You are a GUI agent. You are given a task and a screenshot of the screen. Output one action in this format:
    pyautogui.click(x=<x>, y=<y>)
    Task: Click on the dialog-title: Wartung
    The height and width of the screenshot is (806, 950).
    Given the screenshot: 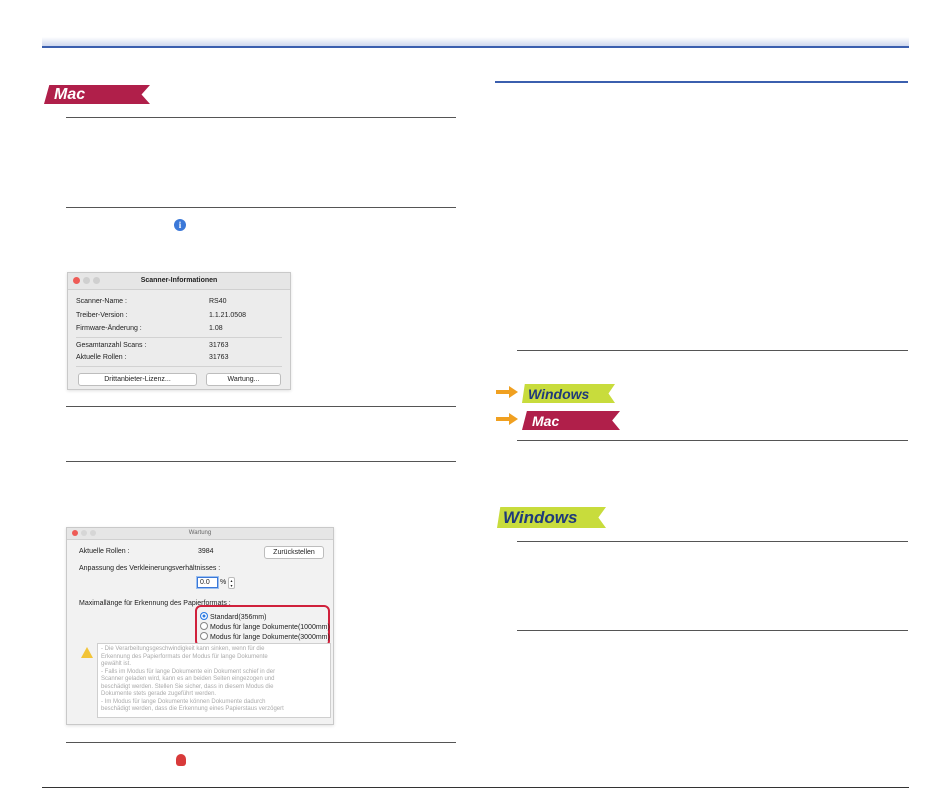 What is the action you would take?
    pyautogui.click(x=200, y=533)
    